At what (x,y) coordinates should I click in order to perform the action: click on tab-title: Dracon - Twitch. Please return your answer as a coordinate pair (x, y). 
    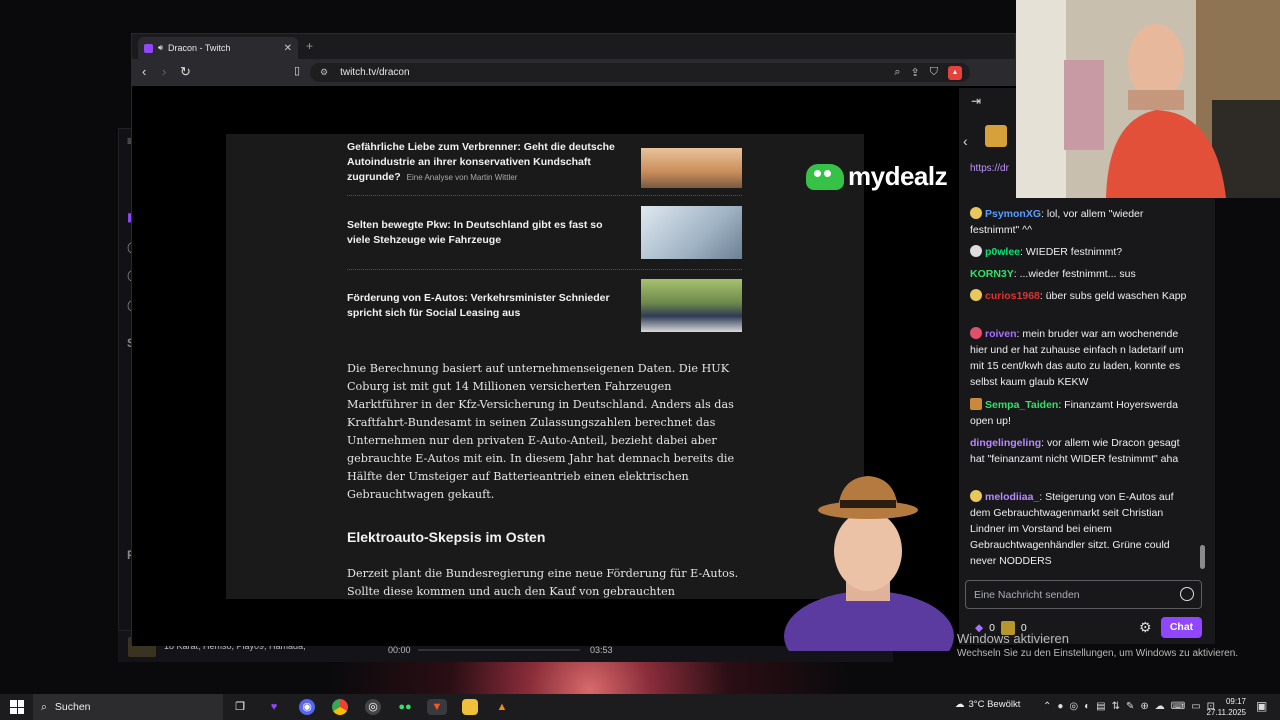
    Looking at the image, I should click on (199, 48).